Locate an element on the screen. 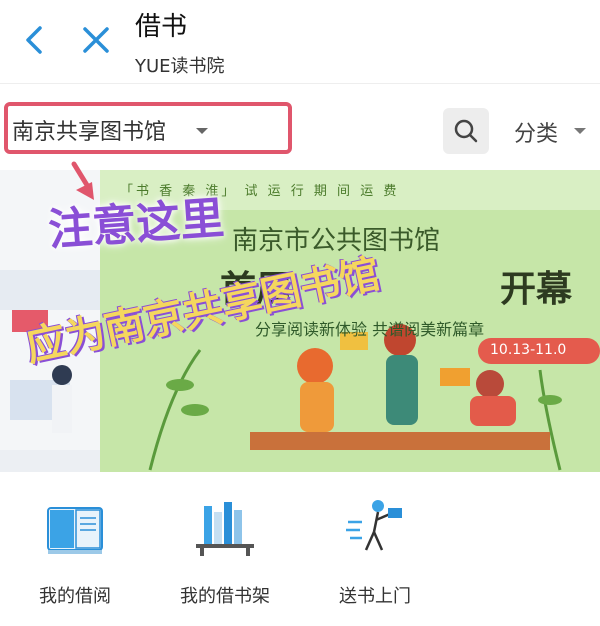 Image resolution: width=600 pixels, height=626 pixels. banner-date-badge: 10.13-11.0 is located at coordinates (528, 350).